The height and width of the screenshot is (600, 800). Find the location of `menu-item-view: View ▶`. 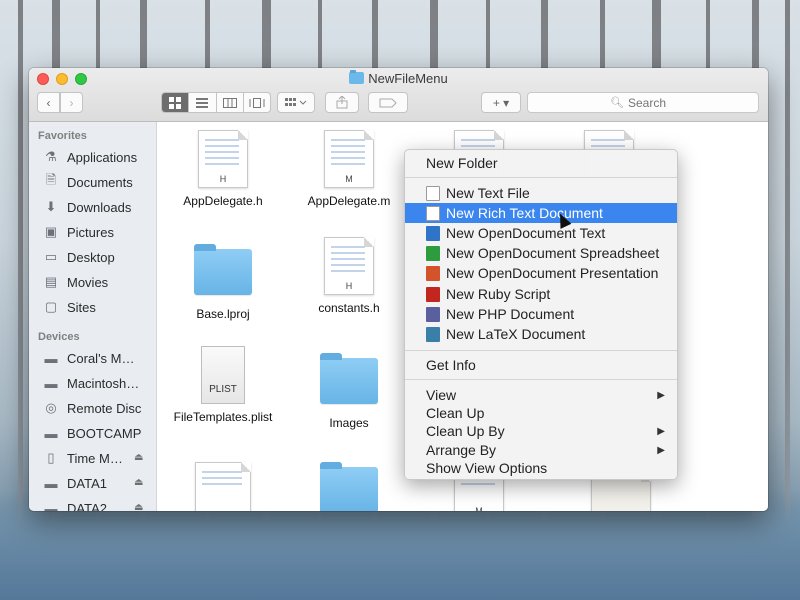

menu-item-view: View ▶ is located at coordinates (541, 395).